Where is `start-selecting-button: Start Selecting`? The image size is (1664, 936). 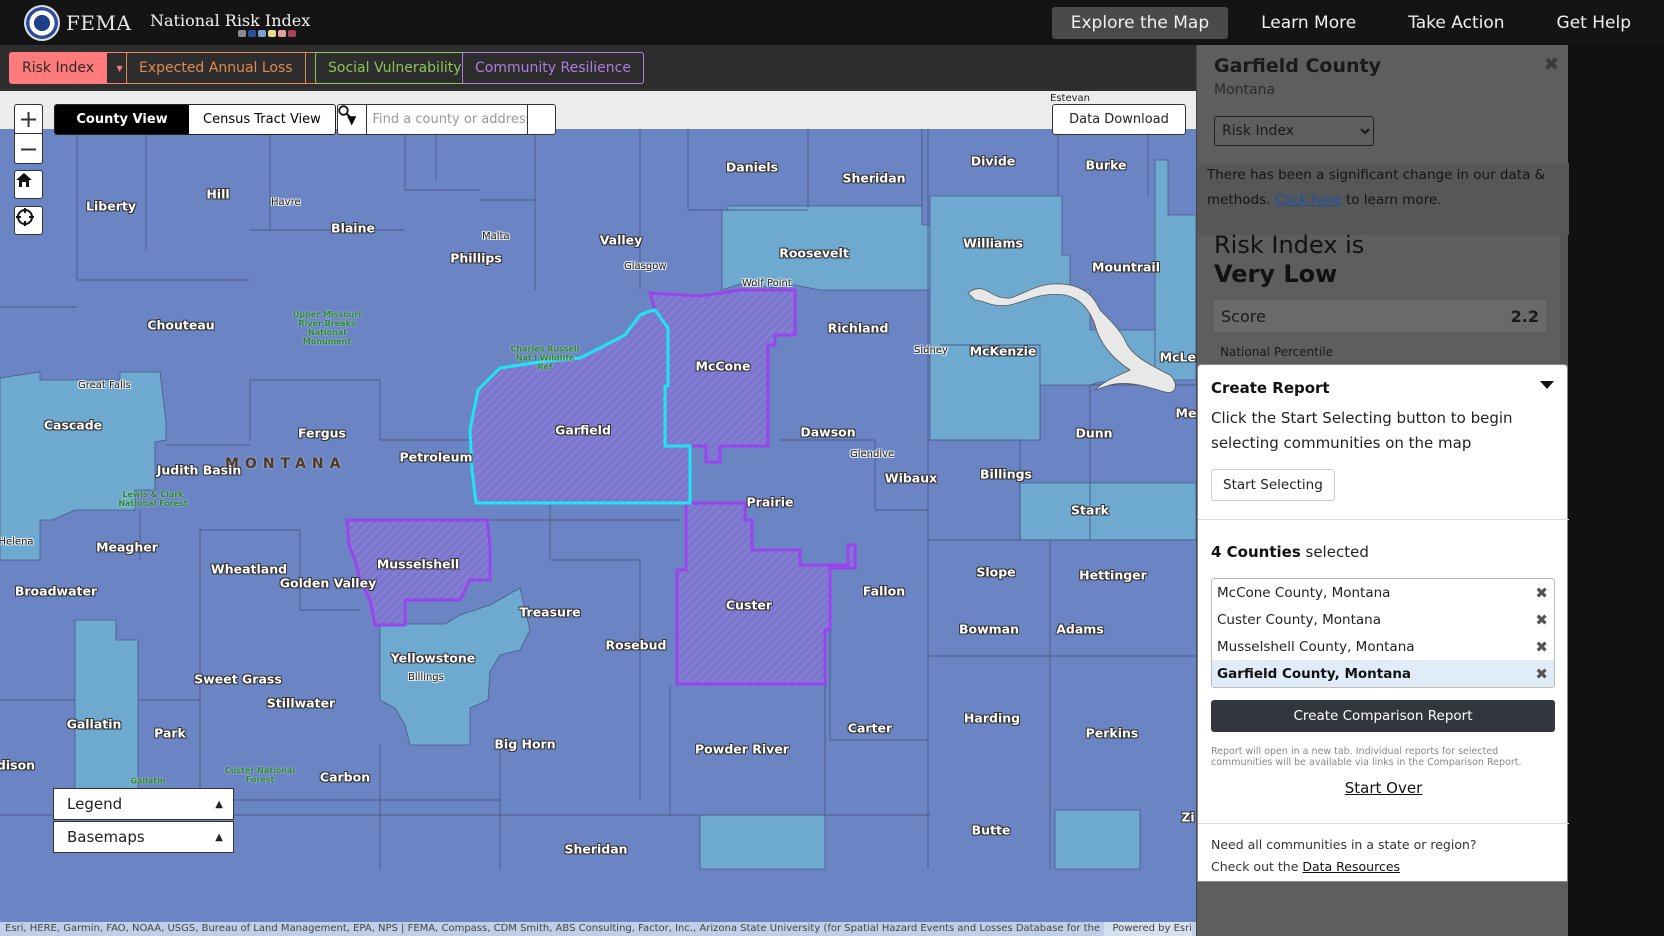
start-selecting-button: Start Selecting is located at coordinates (1273, 485).